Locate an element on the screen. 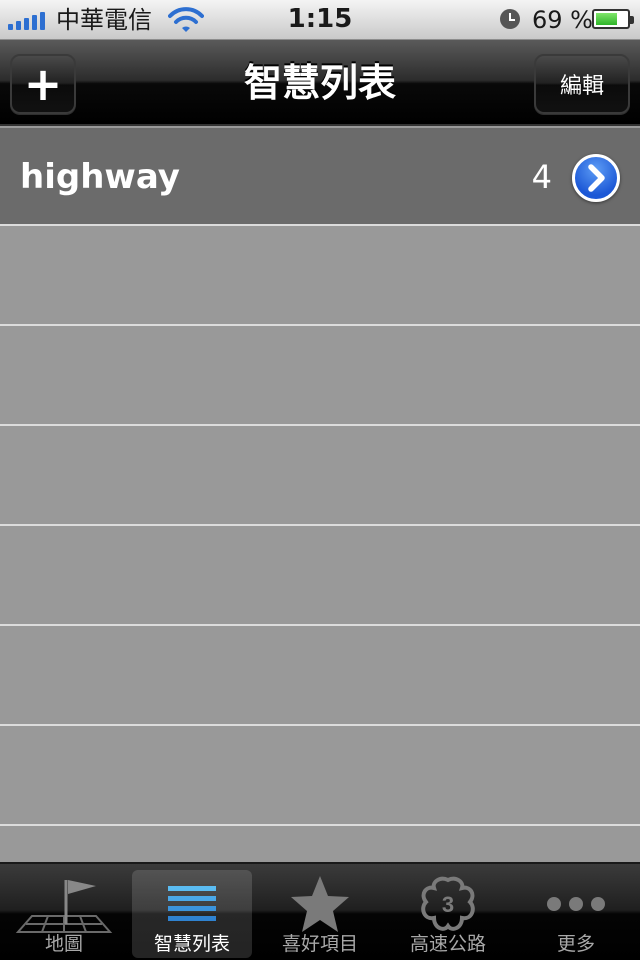 This screenshot has height=960, width=640. status-bar: 中華電信 1:15 69 % is located at coordinates (320, 20).